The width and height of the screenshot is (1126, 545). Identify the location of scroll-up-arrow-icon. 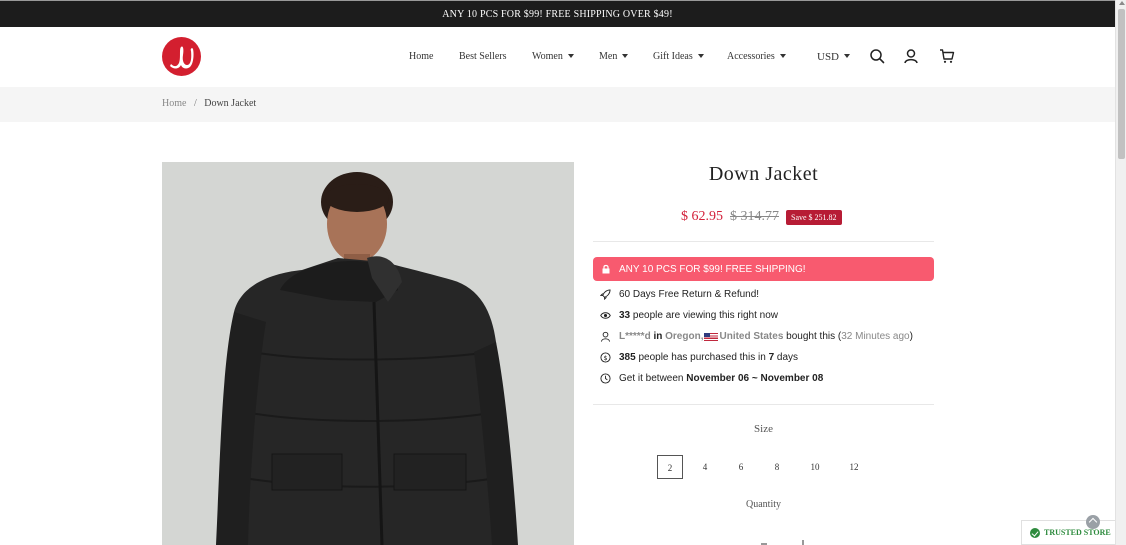
(1122, 3).